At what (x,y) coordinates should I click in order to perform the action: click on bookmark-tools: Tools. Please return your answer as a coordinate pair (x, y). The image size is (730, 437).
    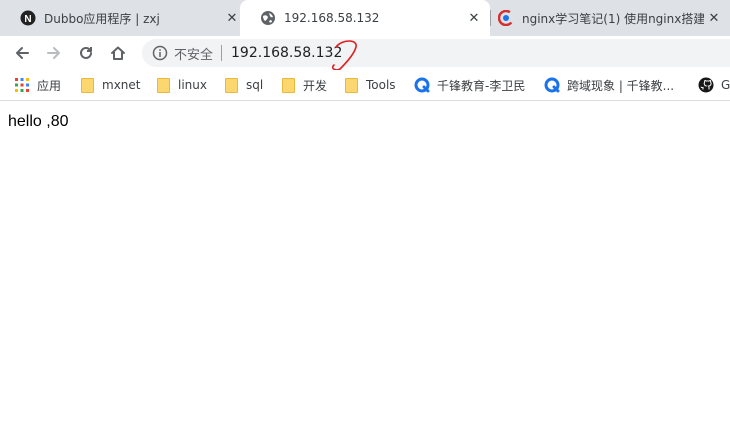
    Looking at the image, I should click on (369, 85).